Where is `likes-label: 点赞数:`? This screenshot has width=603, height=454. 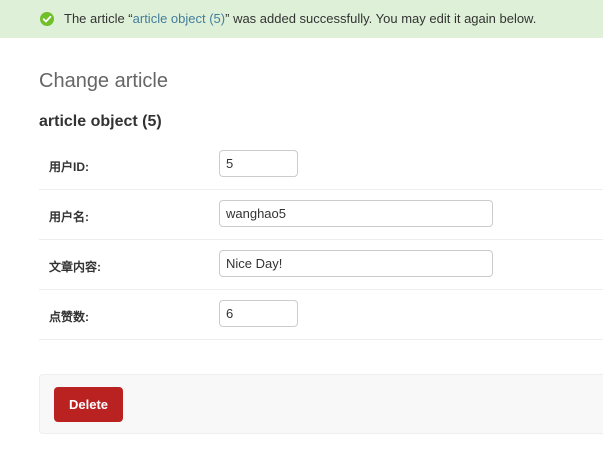 likes-label: 点赞数: is located at coordinates (69, 317).